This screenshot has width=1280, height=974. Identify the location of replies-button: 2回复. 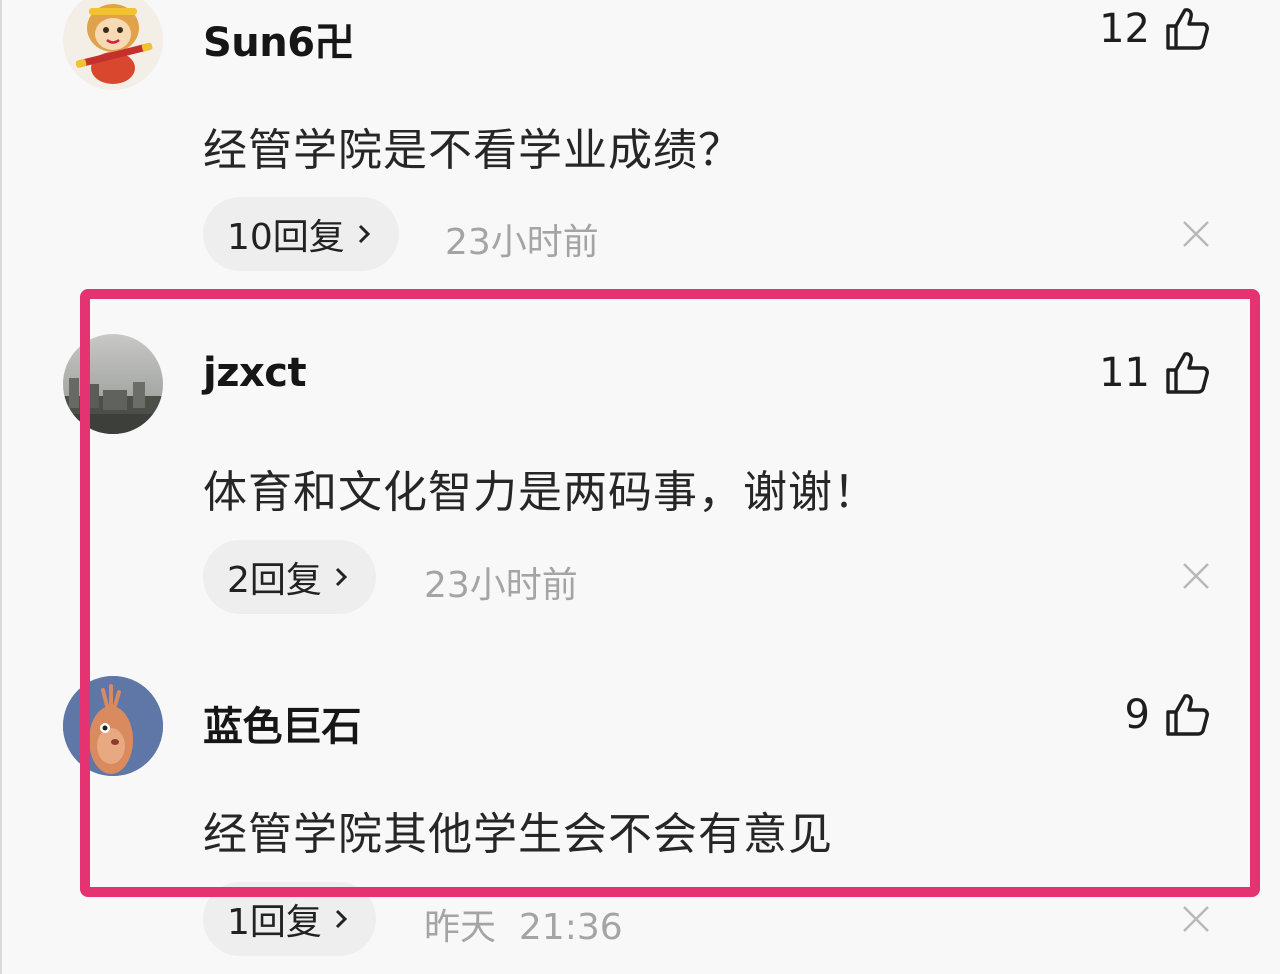
(289, 577).